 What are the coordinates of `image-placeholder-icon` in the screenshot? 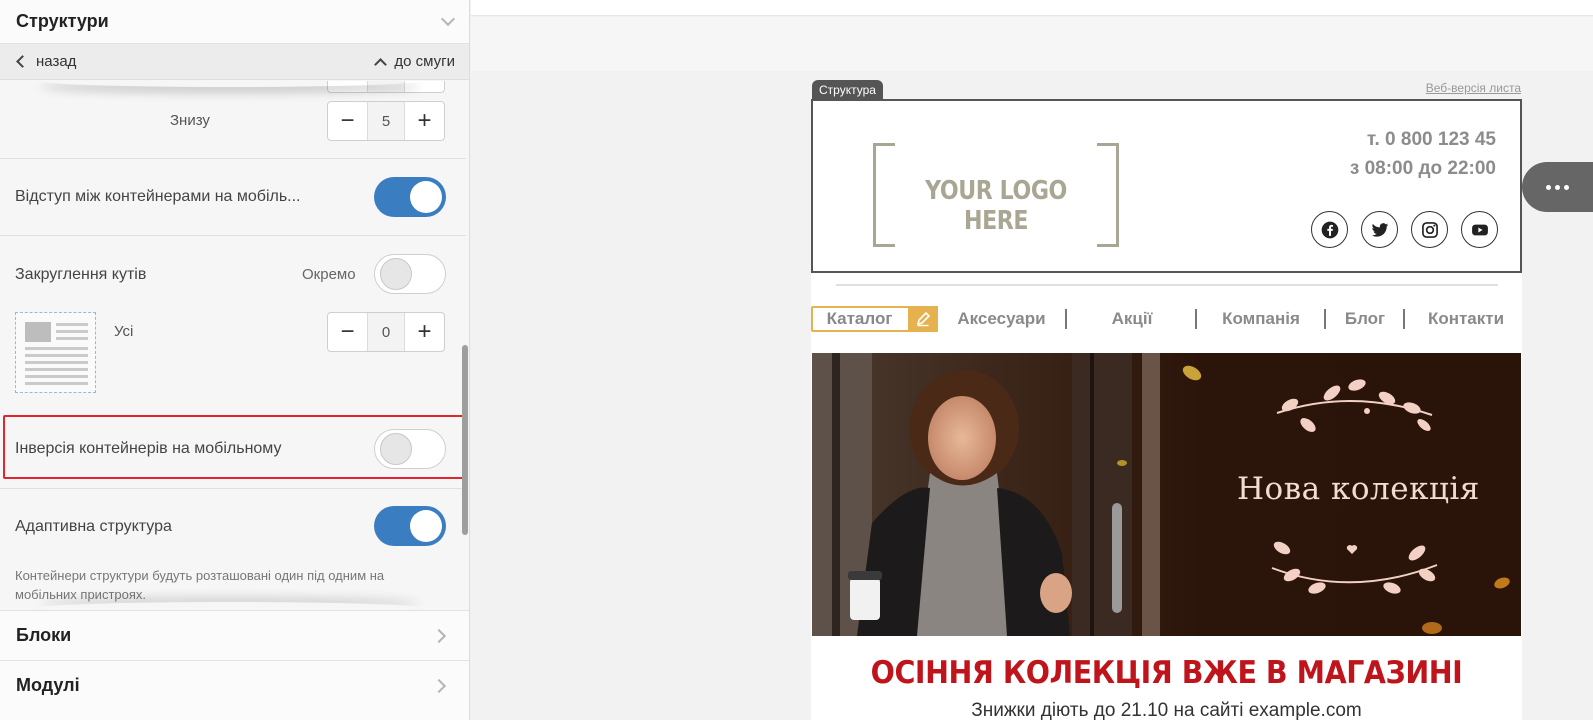 It's located at (38, 332).